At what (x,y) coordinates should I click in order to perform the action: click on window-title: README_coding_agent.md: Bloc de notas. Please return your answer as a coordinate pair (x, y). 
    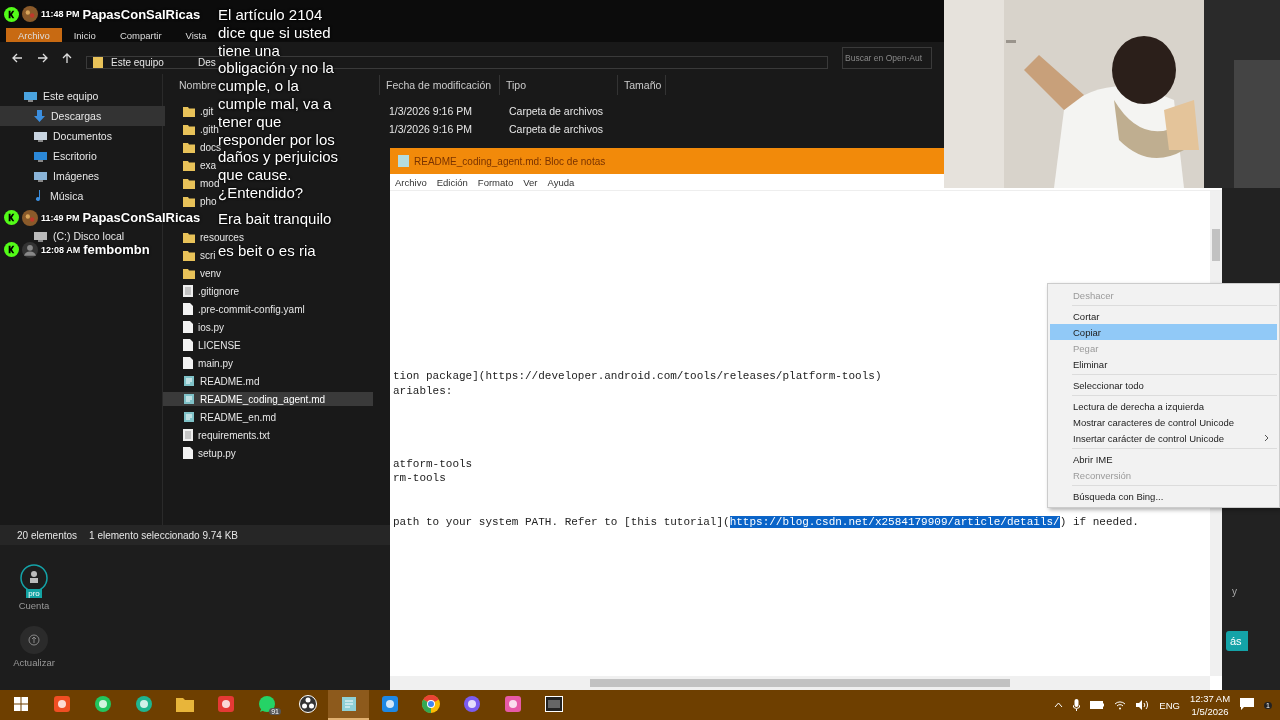
    Looking at the image, I should click on (510, 161).